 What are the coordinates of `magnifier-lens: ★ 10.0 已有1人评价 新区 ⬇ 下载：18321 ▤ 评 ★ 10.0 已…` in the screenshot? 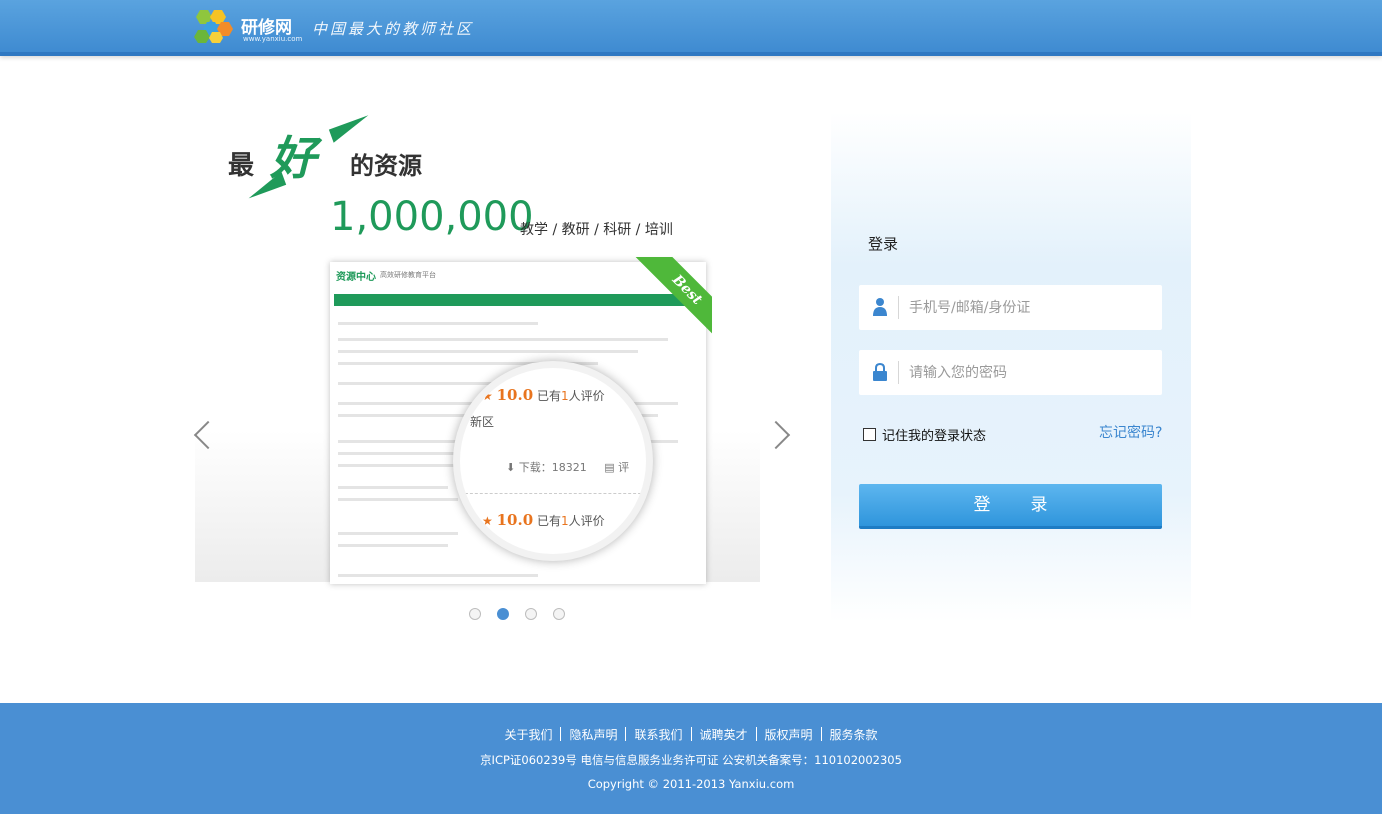 It's located at (553, 461).